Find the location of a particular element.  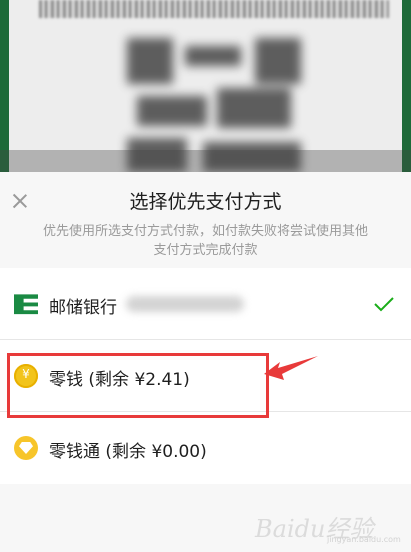

barcode is located at coordinates (214, 9).